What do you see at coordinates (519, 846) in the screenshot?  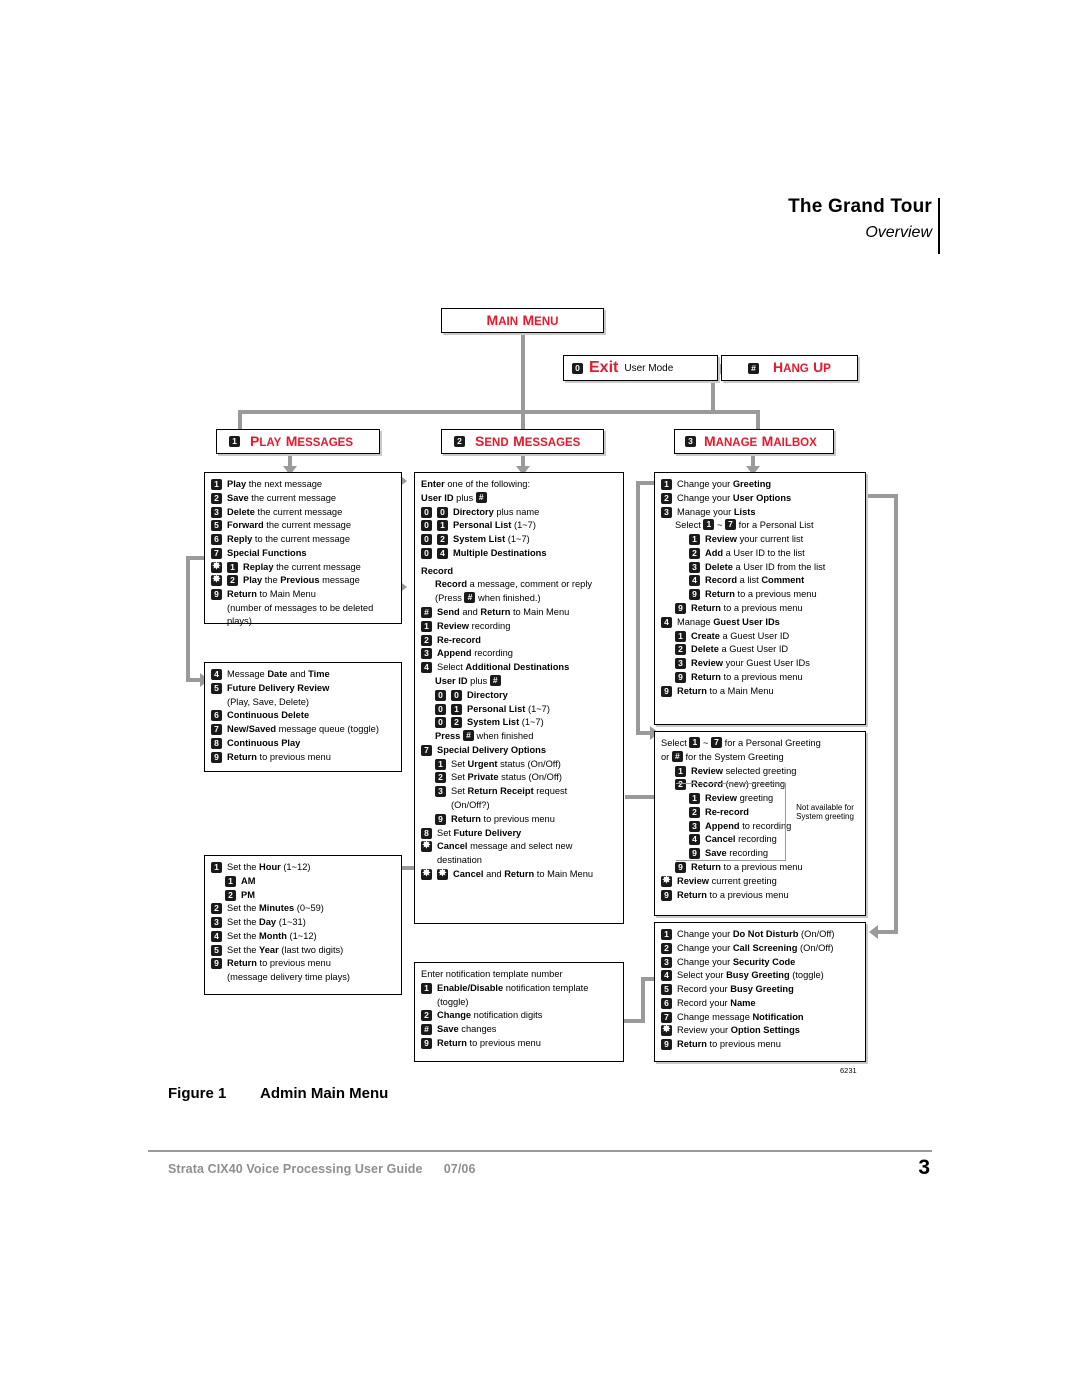 I see `send-tail-row: ✸ Cancel message and select new` at bounding box center [519, 846].